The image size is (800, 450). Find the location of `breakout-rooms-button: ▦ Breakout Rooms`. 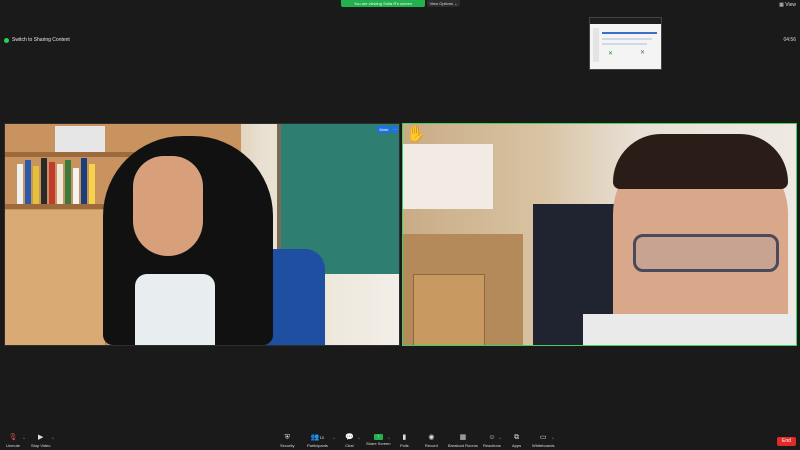

breakout-rooms-button: ▦ Breakout Rooms is located at coordinates (463, 441).